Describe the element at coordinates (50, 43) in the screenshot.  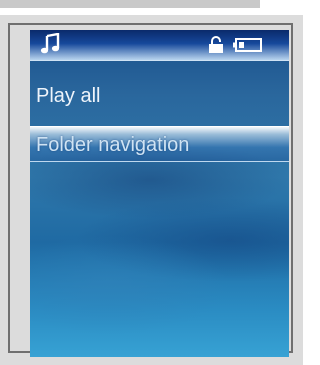
I see `music-note-icon` at that location.